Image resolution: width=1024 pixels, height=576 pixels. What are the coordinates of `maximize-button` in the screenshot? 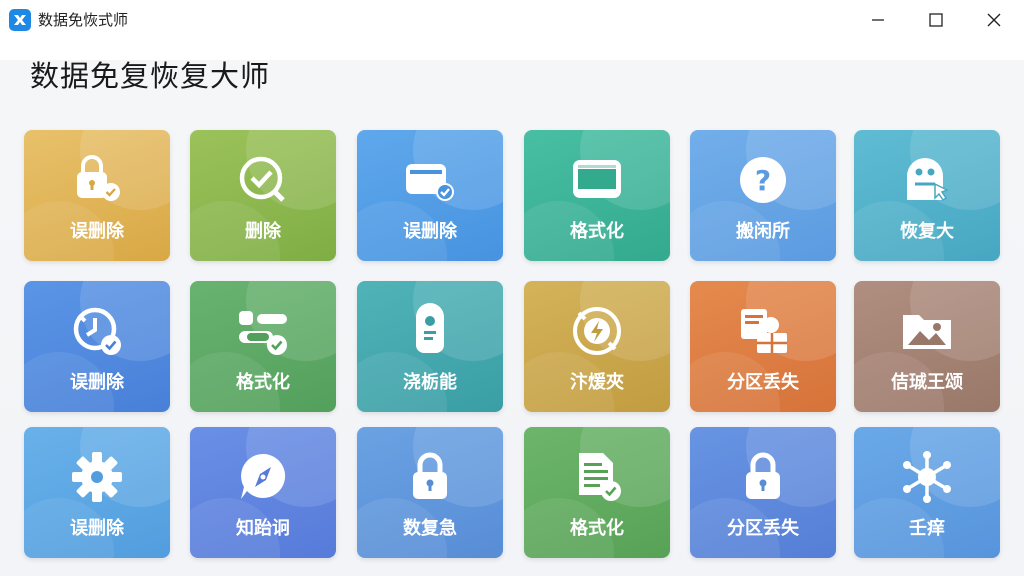 It's located at (936, 20).